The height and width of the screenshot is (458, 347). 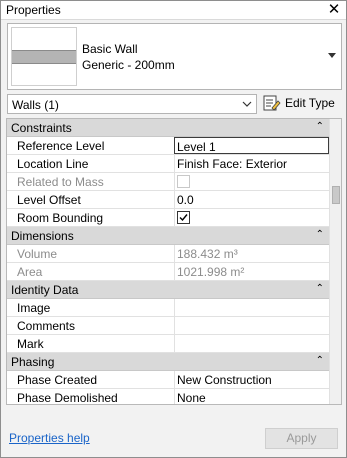 What do you see at coordinates (49, 200) in the screenshot?
I see `prop-name: Level Offset` at bounding box center [49, 200].